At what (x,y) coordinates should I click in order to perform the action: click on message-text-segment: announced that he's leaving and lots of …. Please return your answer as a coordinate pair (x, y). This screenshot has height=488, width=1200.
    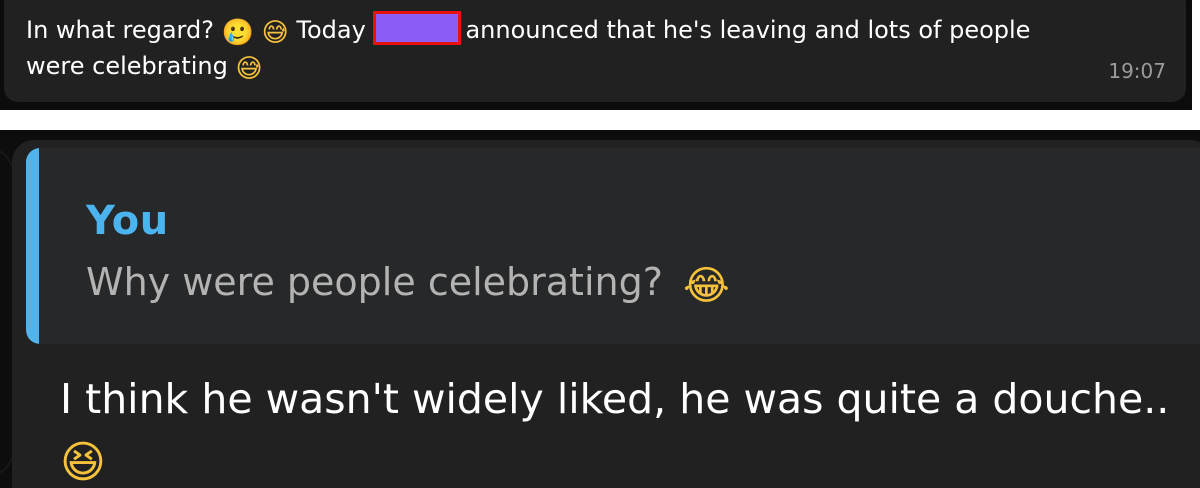
    Looking at the image, I should click on (748, 30).